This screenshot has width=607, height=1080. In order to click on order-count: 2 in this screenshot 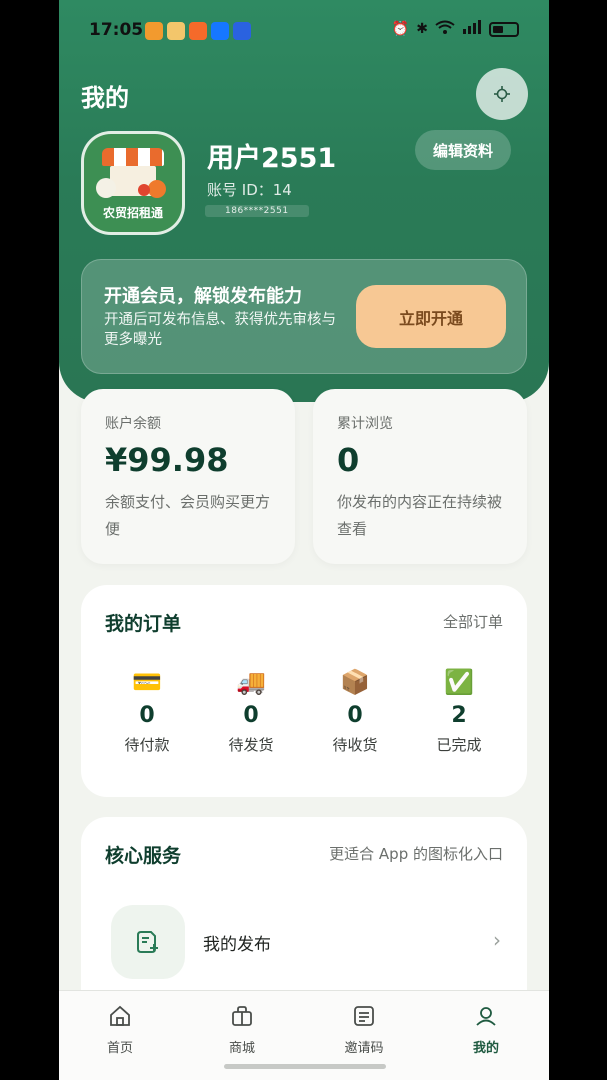, I will do `click(459, 715)`.